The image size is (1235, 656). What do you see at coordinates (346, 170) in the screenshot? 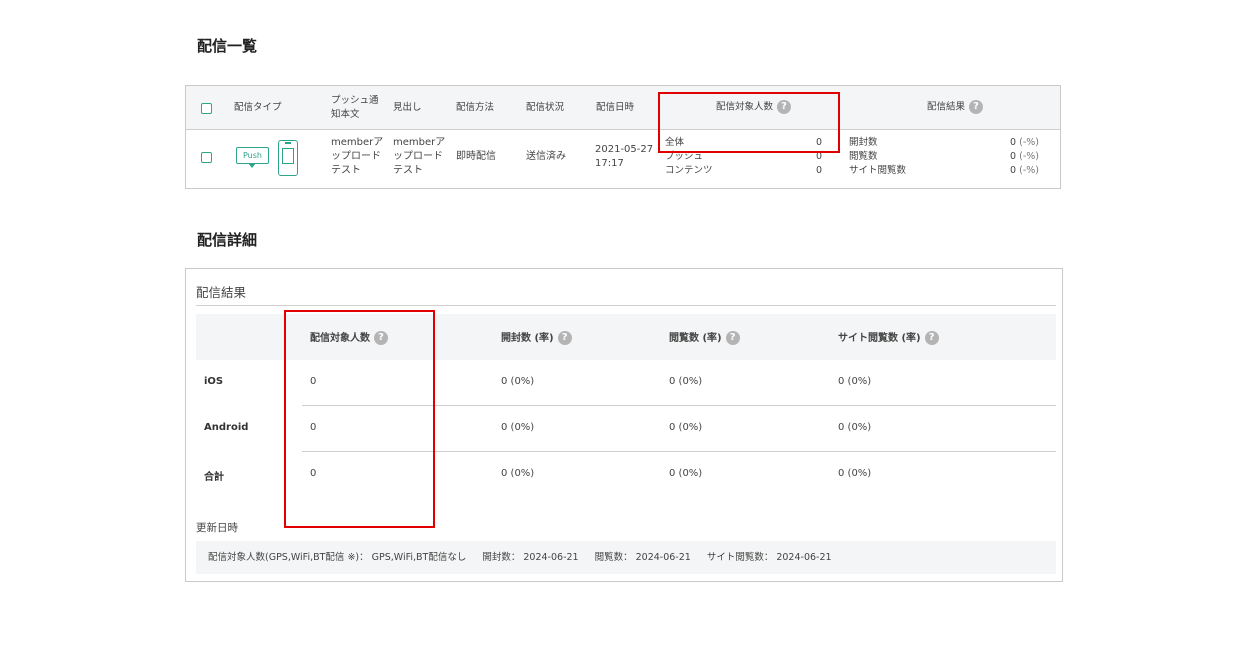
I see `row-body-line: テスト` at bounding box center [346, 170].